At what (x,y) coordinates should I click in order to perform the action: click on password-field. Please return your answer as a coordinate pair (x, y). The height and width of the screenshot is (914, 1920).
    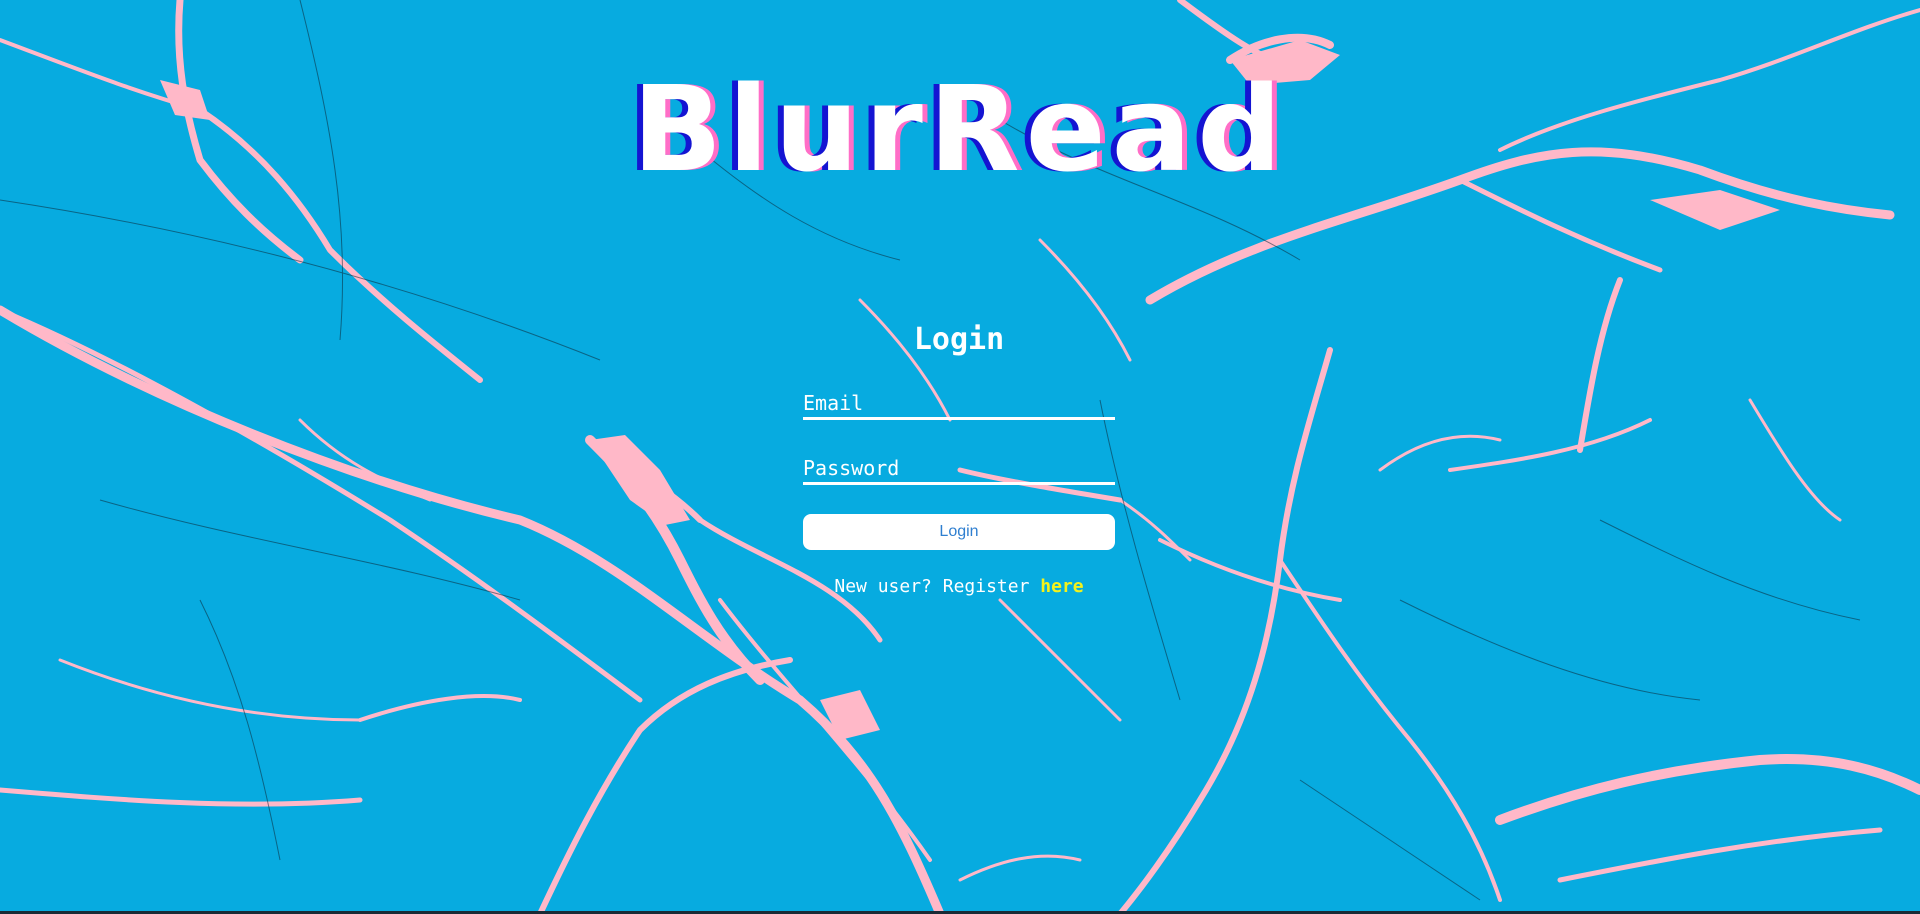
    Looking at the image, I should click on (959, 470).